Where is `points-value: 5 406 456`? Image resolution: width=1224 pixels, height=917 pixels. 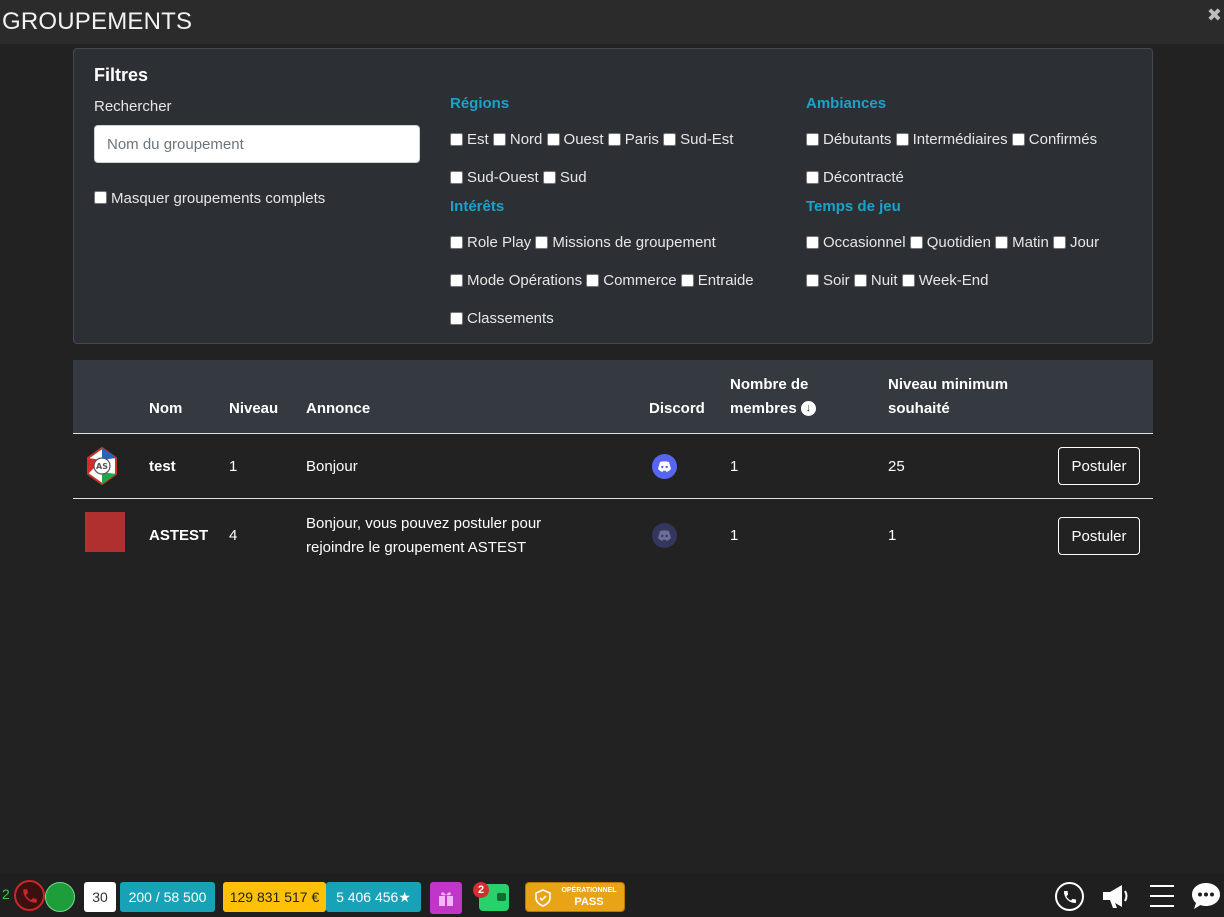 points-value: 5 406 456 is located at coordinates (367, 897).